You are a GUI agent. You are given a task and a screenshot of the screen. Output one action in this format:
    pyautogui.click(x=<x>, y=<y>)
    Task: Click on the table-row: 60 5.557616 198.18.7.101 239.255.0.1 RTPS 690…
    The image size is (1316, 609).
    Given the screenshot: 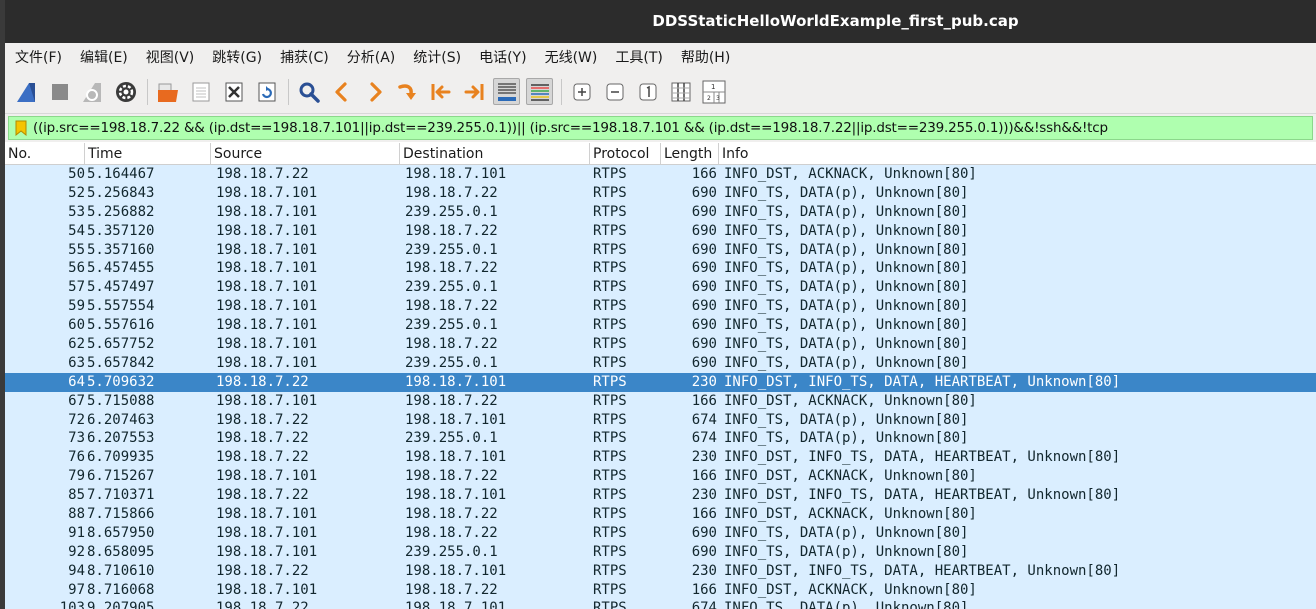 What is the action you would take?
    pyautogui.click(x=660, y=326)
    